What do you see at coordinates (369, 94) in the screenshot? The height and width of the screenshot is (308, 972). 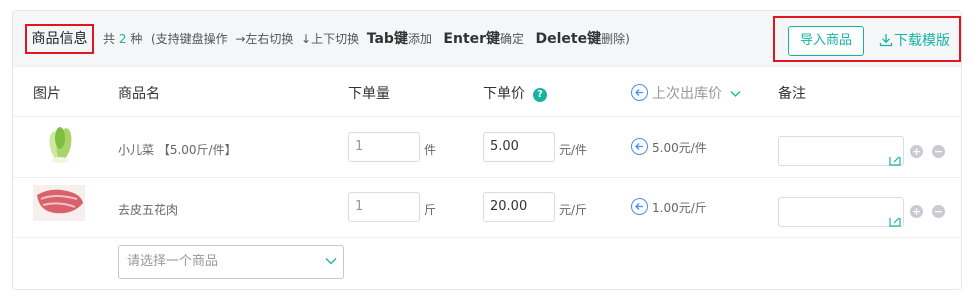 I see `col-quantity-header: 下单量` at bounding box center [369, 94].